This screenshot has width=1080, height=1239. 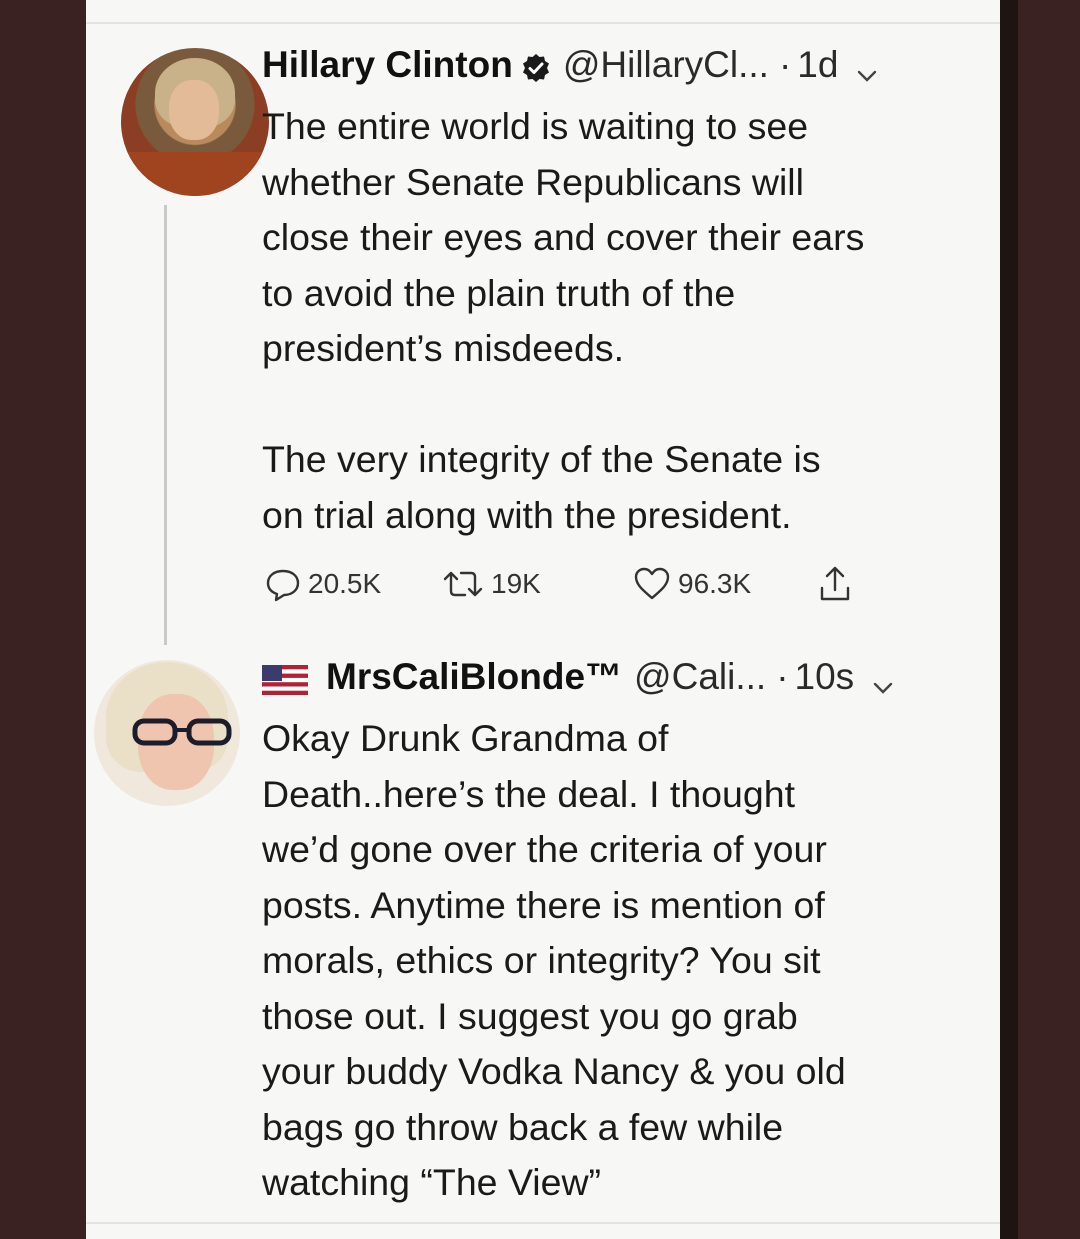 I want to click on like-button: 96.3K, so click(x=691, y=584).